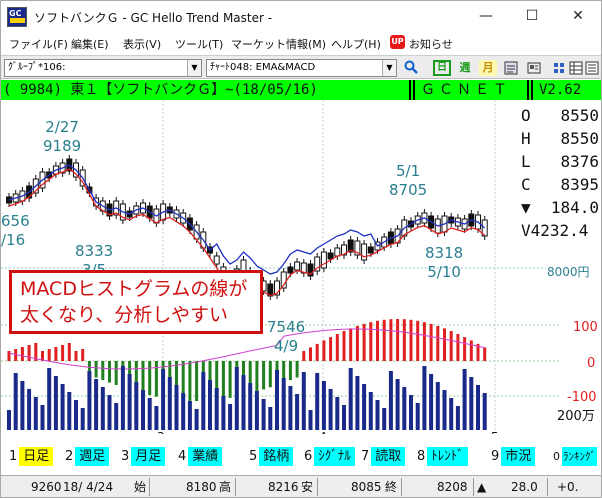 The width and height of the screenshot is (602, 498). I want to click on low-label: 安, so click(307, 487).